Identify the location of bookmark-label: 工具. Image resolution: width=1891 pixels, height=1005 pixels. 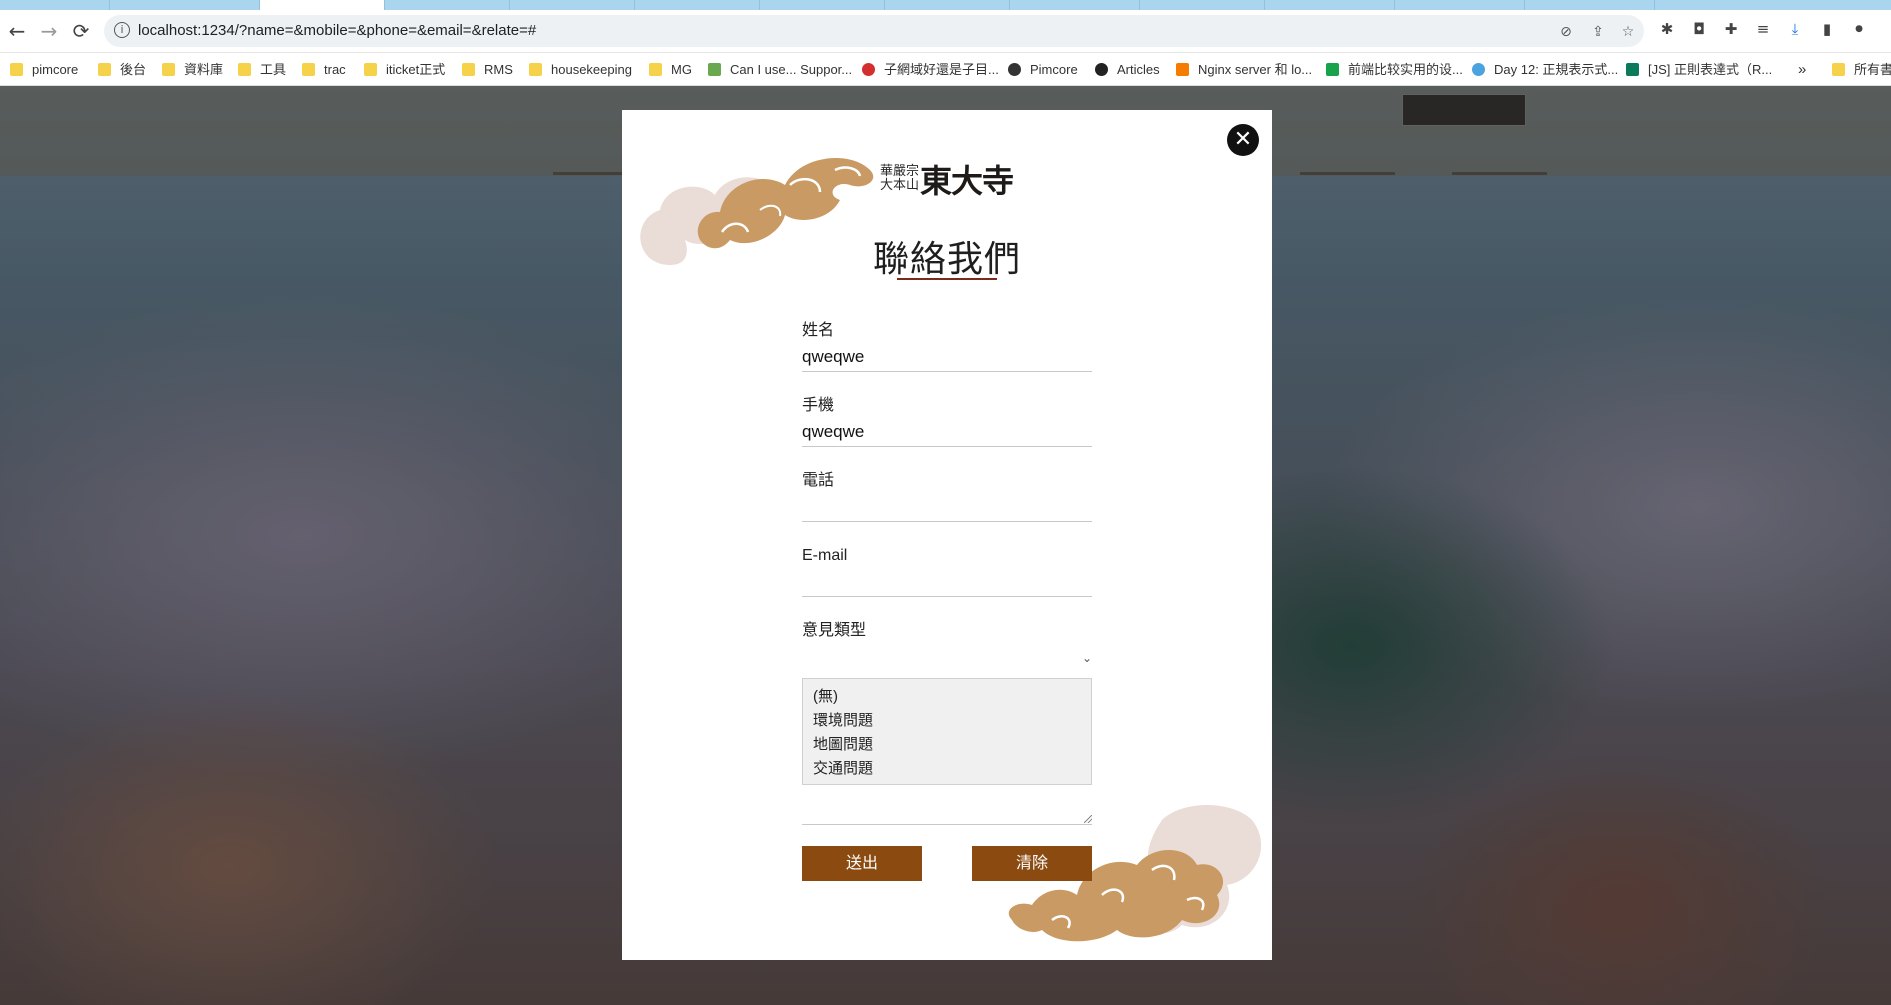
(273, 69).